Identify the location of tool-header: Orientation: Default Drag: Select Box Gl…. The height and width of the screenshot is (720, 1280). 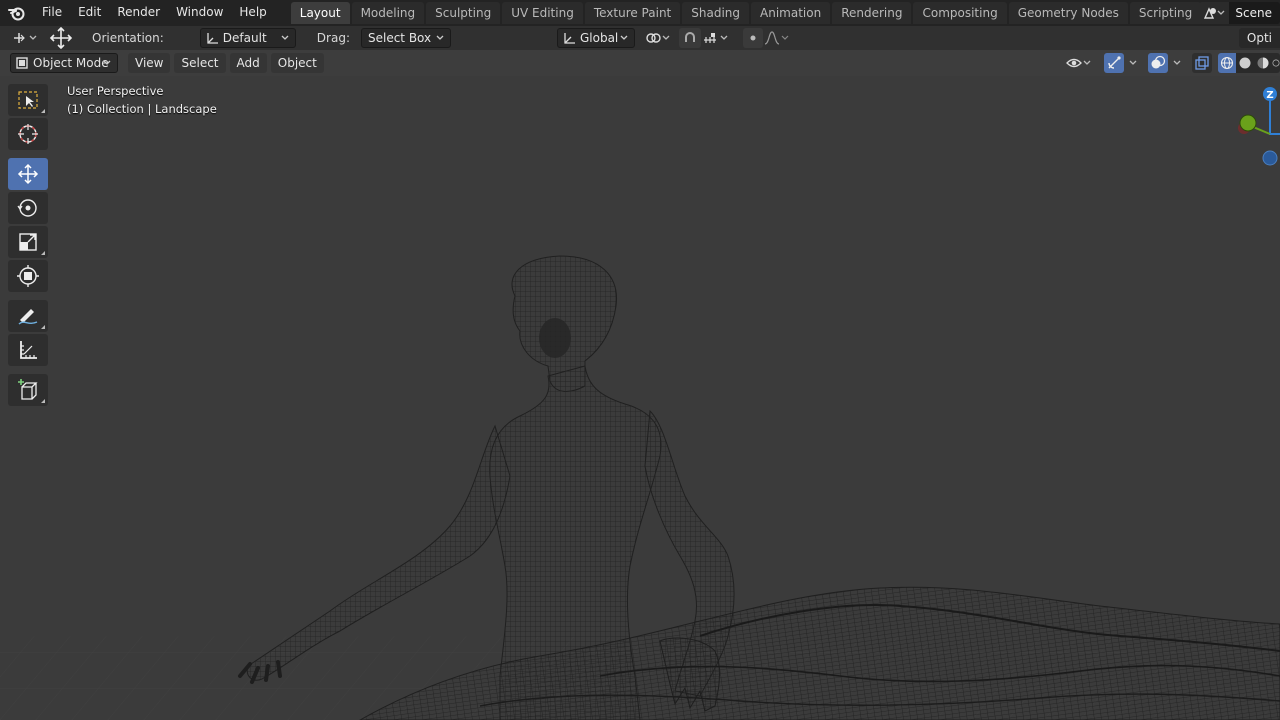
(640, 38).